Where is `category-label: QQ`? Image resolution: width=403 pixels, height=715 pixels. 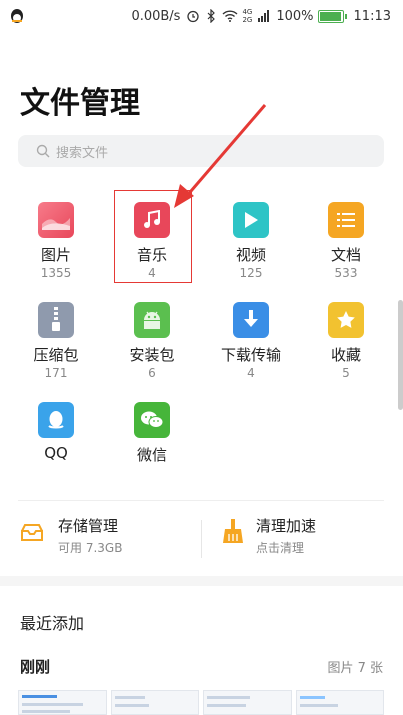 category-label: QQ is located at coordinates (56, 453).